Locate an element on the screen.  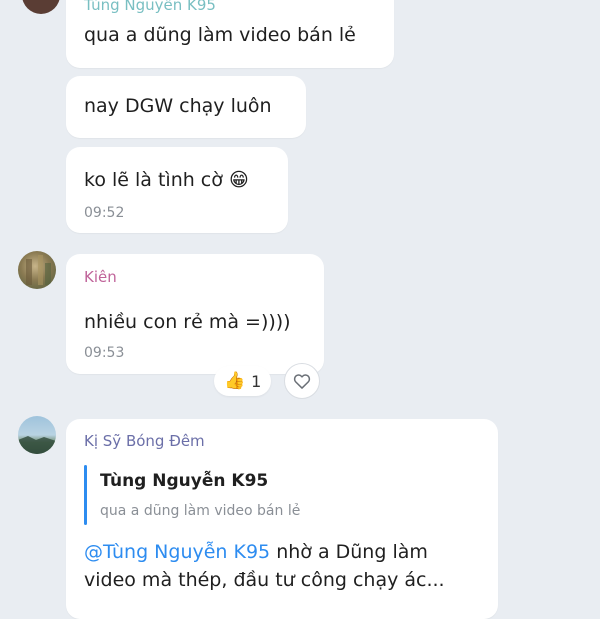
reaction-count: 1 is located at coordinates (256, 381).